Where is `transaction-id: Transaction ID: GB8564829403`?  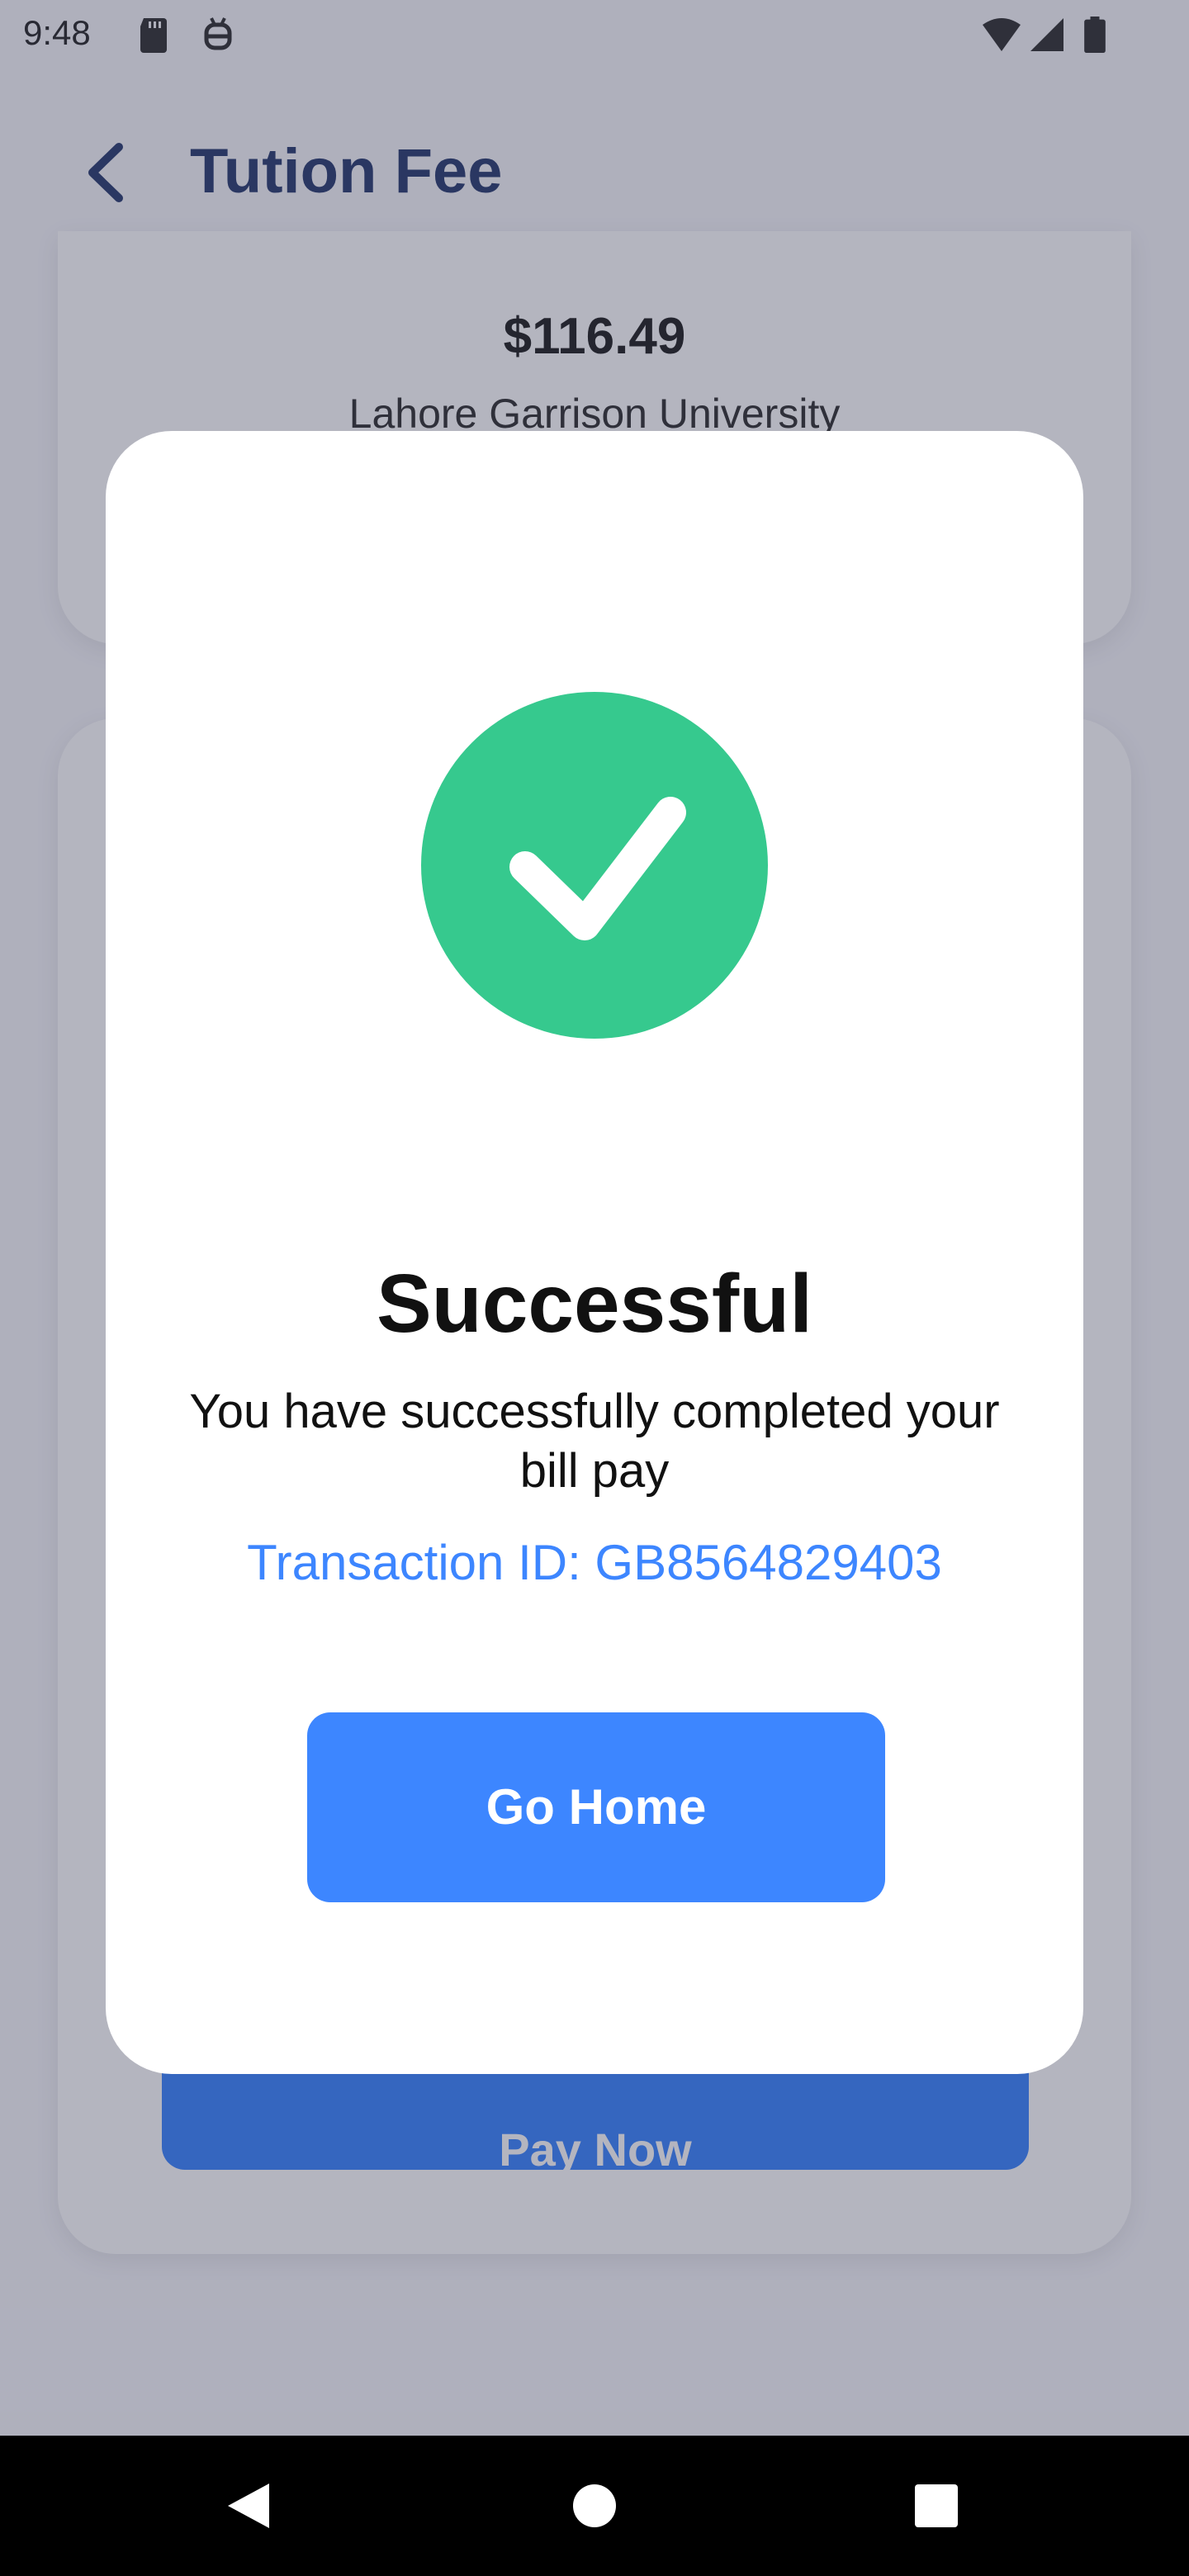
transaction-id: Transaction ID: GB8564829403 is located at coordinates (594, 1562).